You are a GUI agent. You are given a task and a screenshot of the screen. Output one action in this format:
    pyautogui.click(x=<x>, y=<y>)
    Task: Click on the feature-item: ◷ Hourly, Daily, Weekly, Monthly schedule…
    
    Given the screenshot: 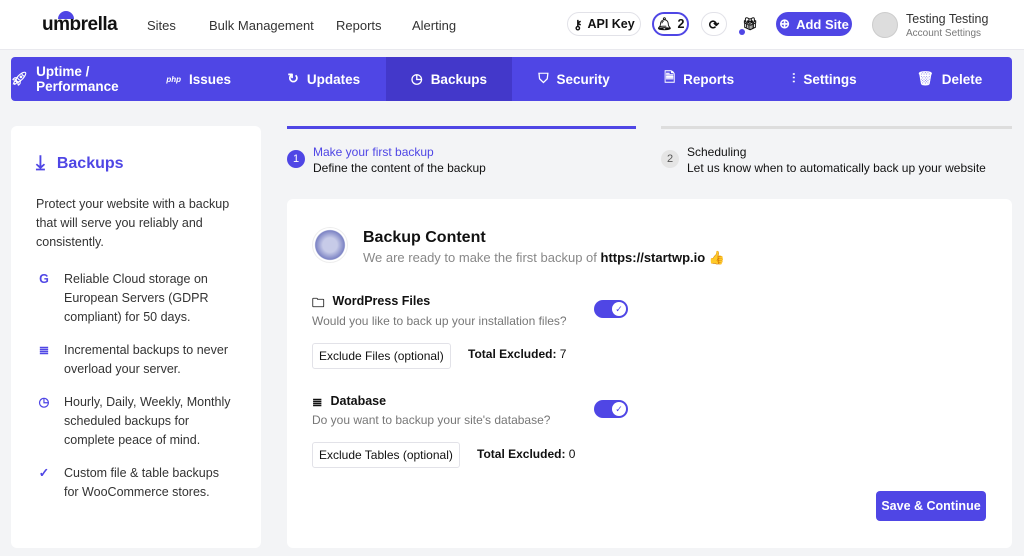 What is the action you would take?
    pyautogui.click(x=136, y=421)
    